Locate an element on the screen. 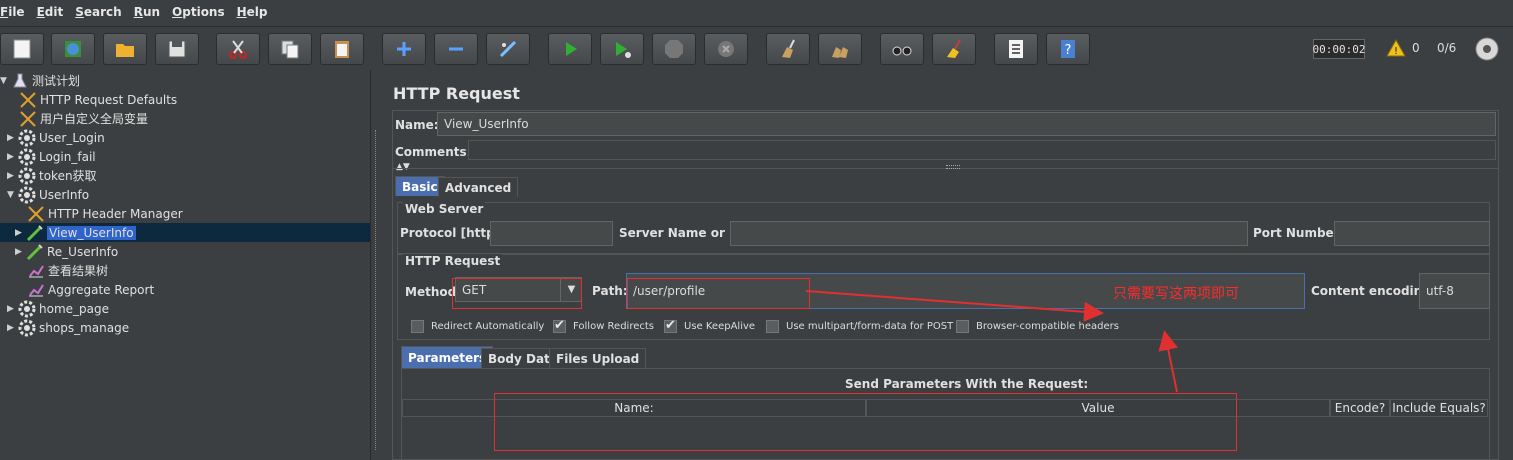 Image resolution: width=1513 pixels, height=460 pixels. tree-item-view-userinfo: ▶ View_UserInfo is located at coordinates (185, 232).